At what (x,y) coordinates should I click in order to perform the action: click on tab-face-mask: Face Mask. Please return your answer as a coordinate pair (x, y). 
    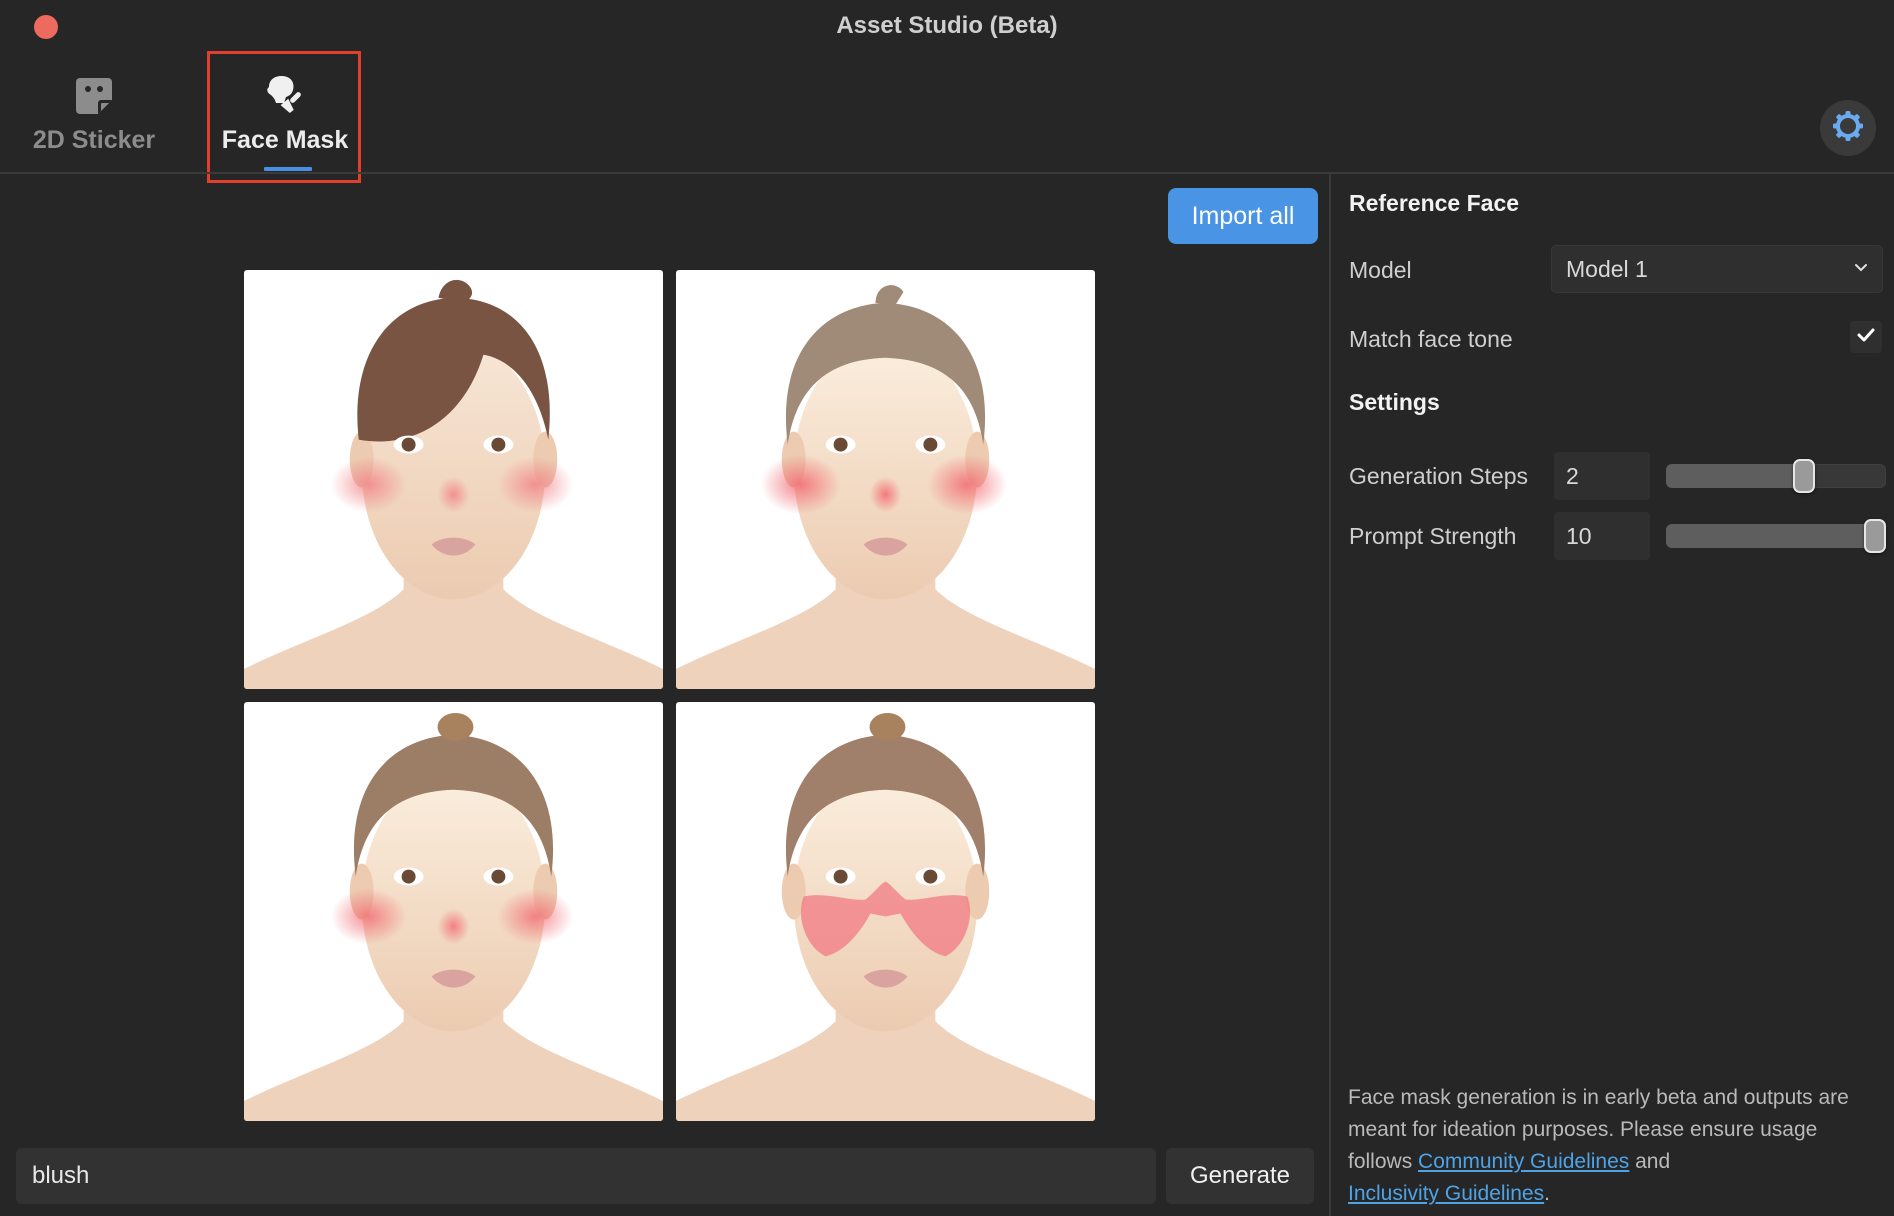
    Looking at the image, I should click on (285, 122).